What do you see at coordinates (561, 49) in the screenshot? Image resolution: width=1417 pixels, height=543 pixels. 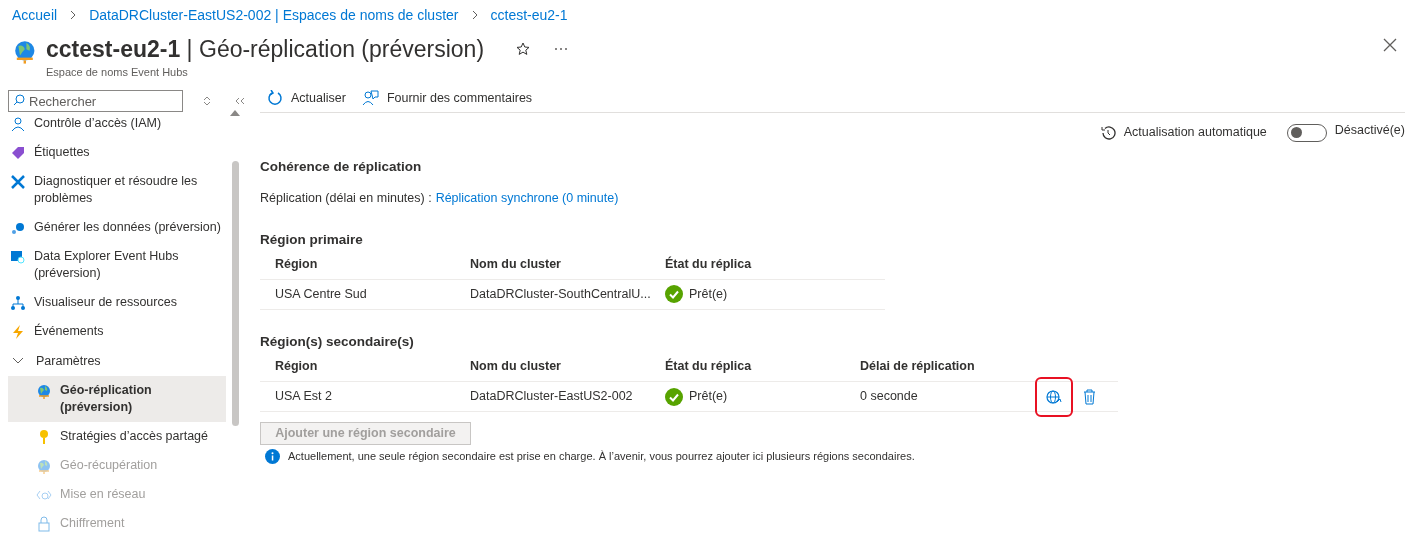 I see `more-icon` at bounding box center [561, 49].